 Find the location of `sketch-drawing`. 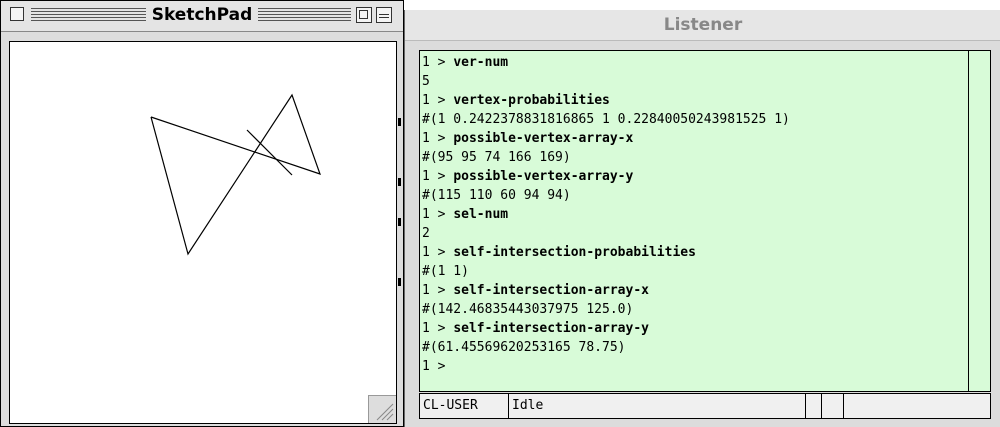

sketch-drawing is located at coordinates (235, 174).